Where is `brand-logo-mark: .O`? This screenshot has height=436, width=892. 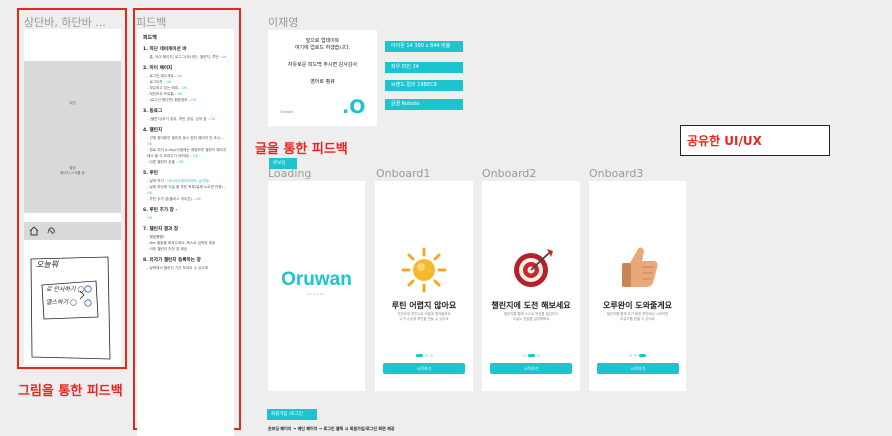
brand-logo-mark: .O is located at coordinates (354, 107).